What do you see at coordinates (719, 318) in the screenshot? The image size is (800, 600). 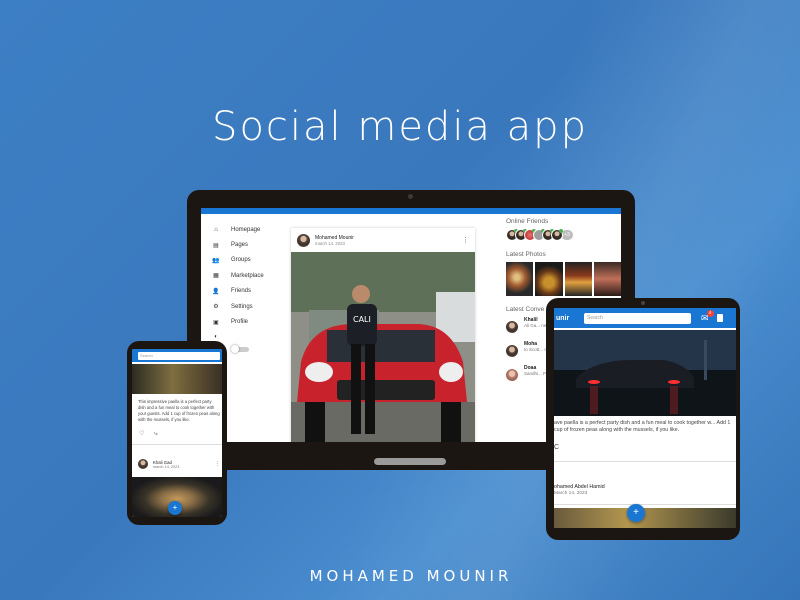 I see `profile-menu-icon` at bounding box center [719, 318].